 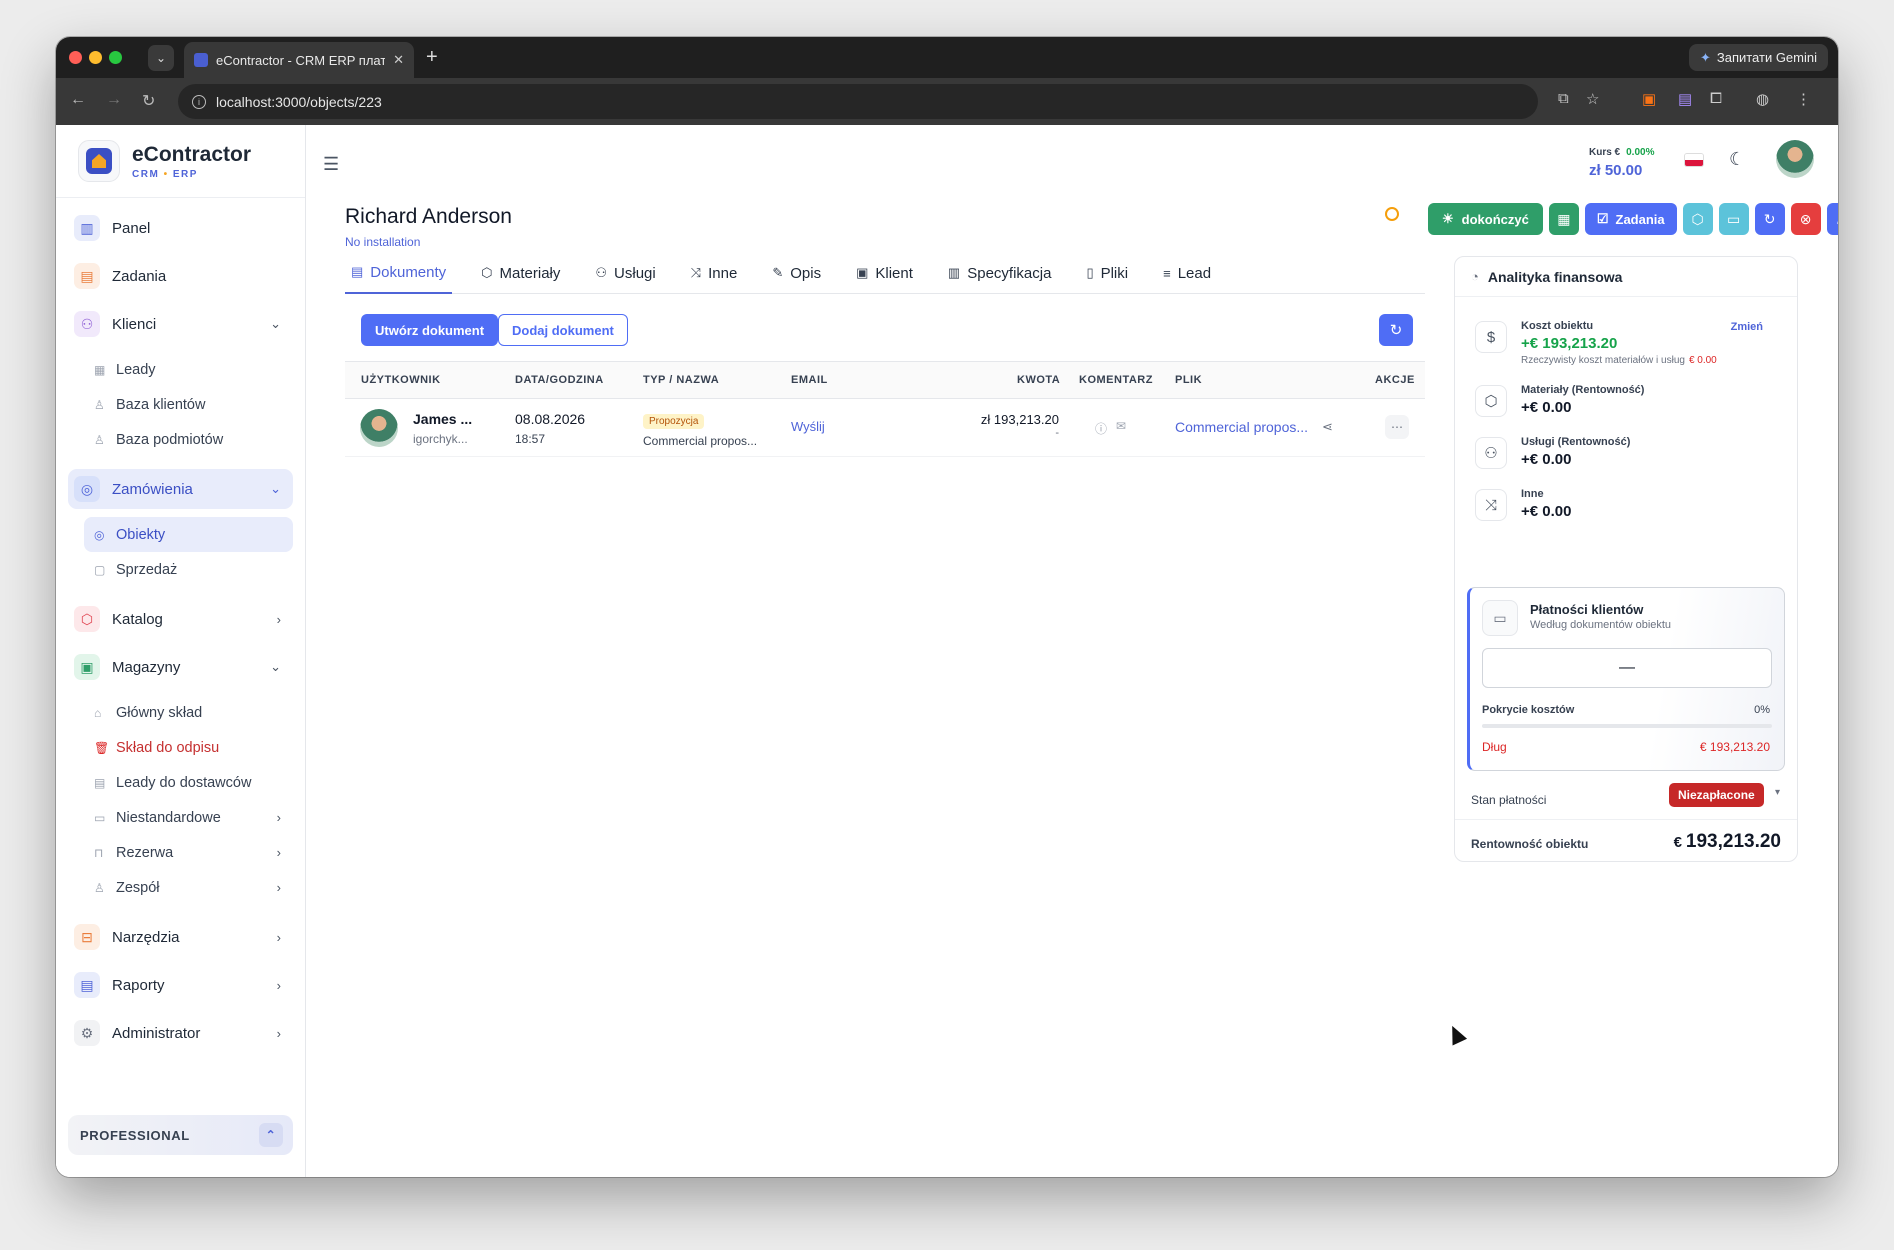 I want to click on sidebar-item-obiekty: ◎ Obiekty, so click(x=188, y=534).